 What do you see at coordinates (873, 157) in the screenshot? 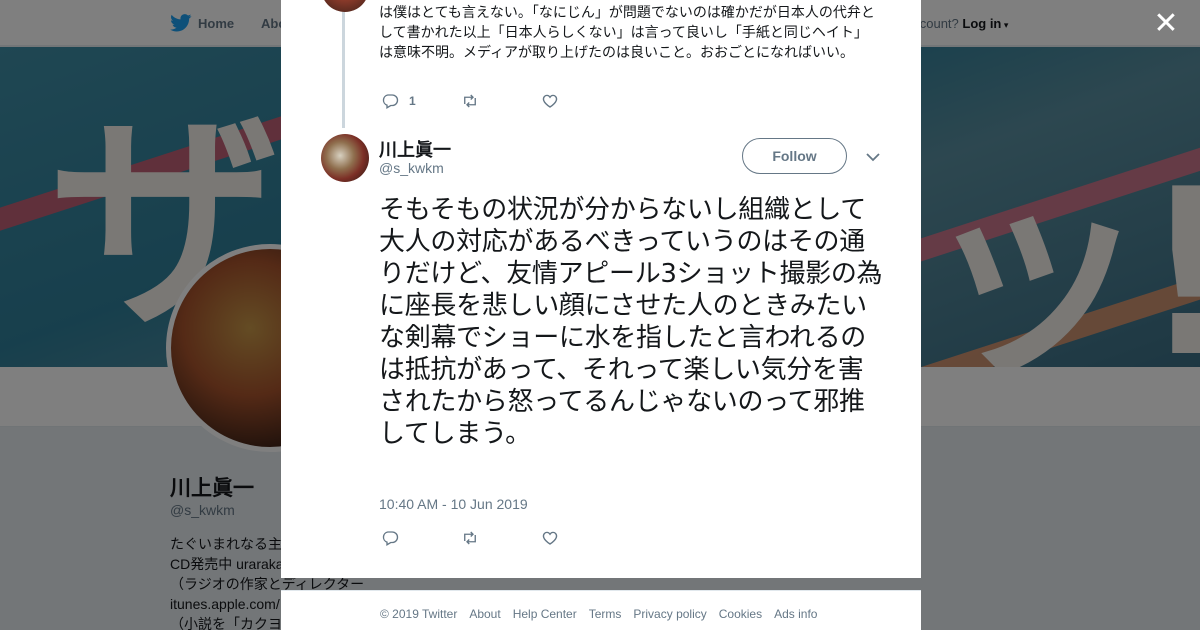
I see `chevron-down-icon` at bounding box center [873, 157].